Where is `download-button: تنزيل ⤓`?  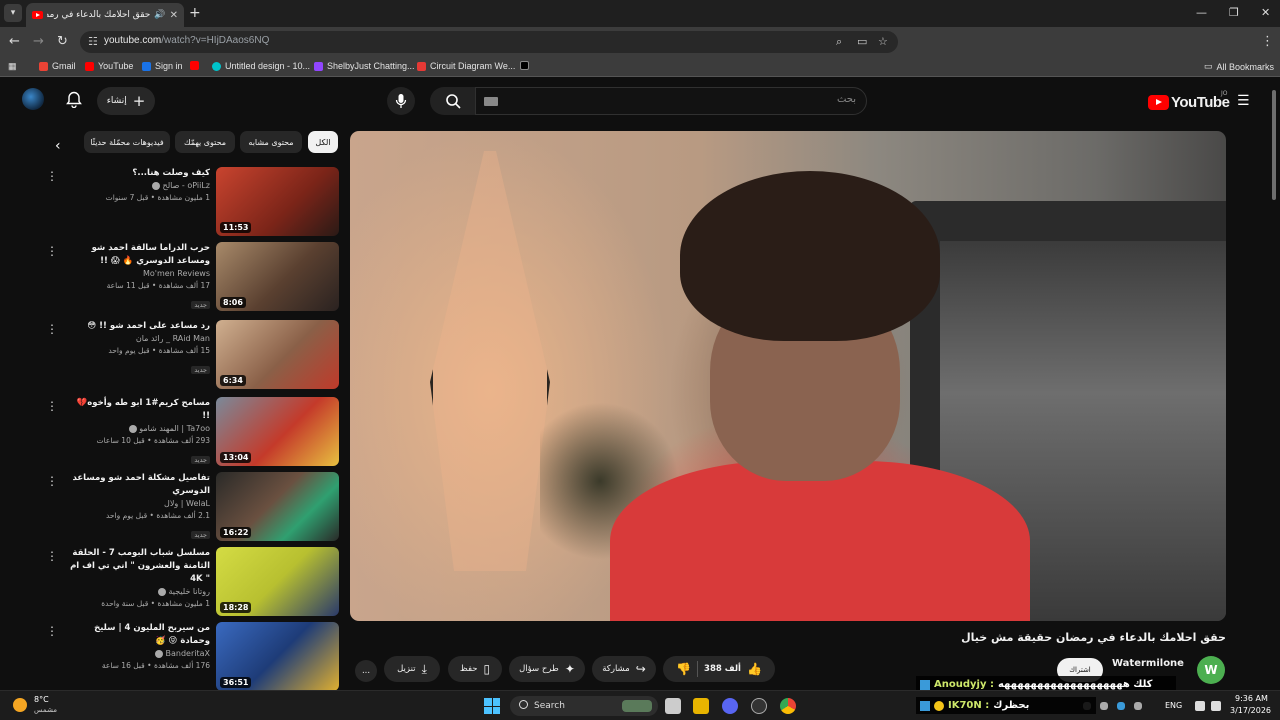 download-button: تنزيل ⤓ is located at coordinates (412, 669).